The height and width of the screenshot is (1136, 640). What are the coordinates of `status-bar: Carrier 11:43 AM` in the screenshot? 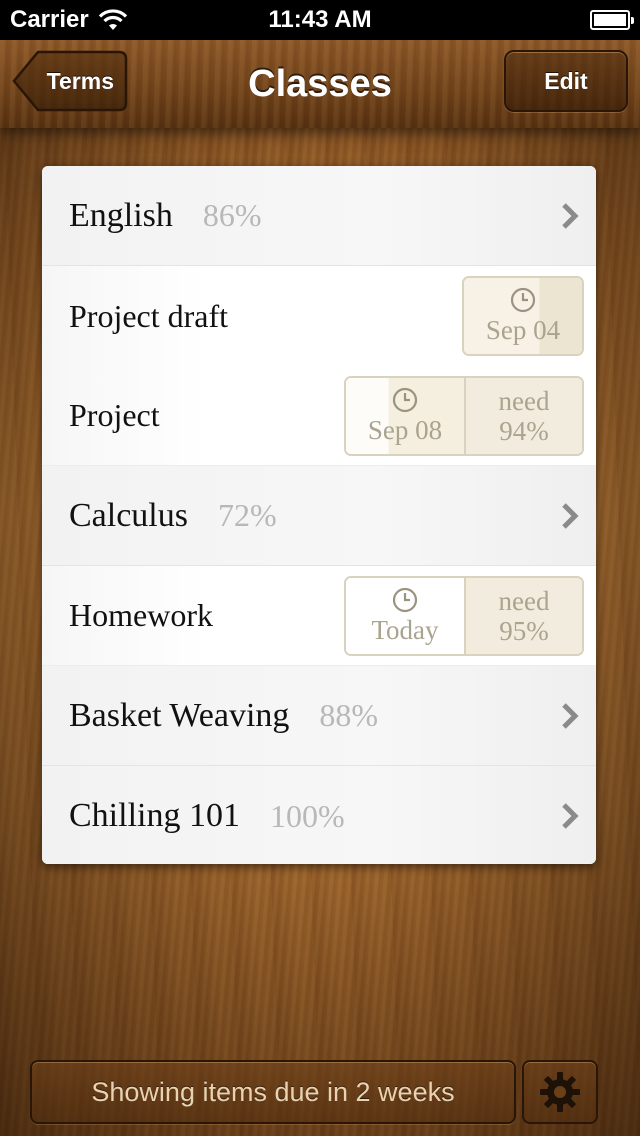 It's located at (320, 20).